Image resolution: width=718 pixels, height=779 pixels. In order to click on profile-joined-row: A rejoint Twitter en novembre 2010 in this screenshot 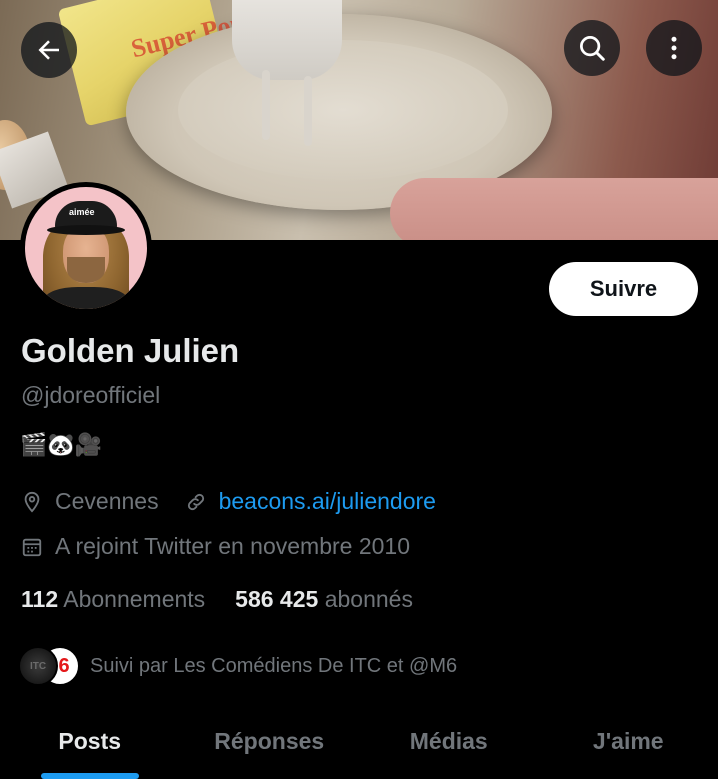, I will do `click(215, 546)`.